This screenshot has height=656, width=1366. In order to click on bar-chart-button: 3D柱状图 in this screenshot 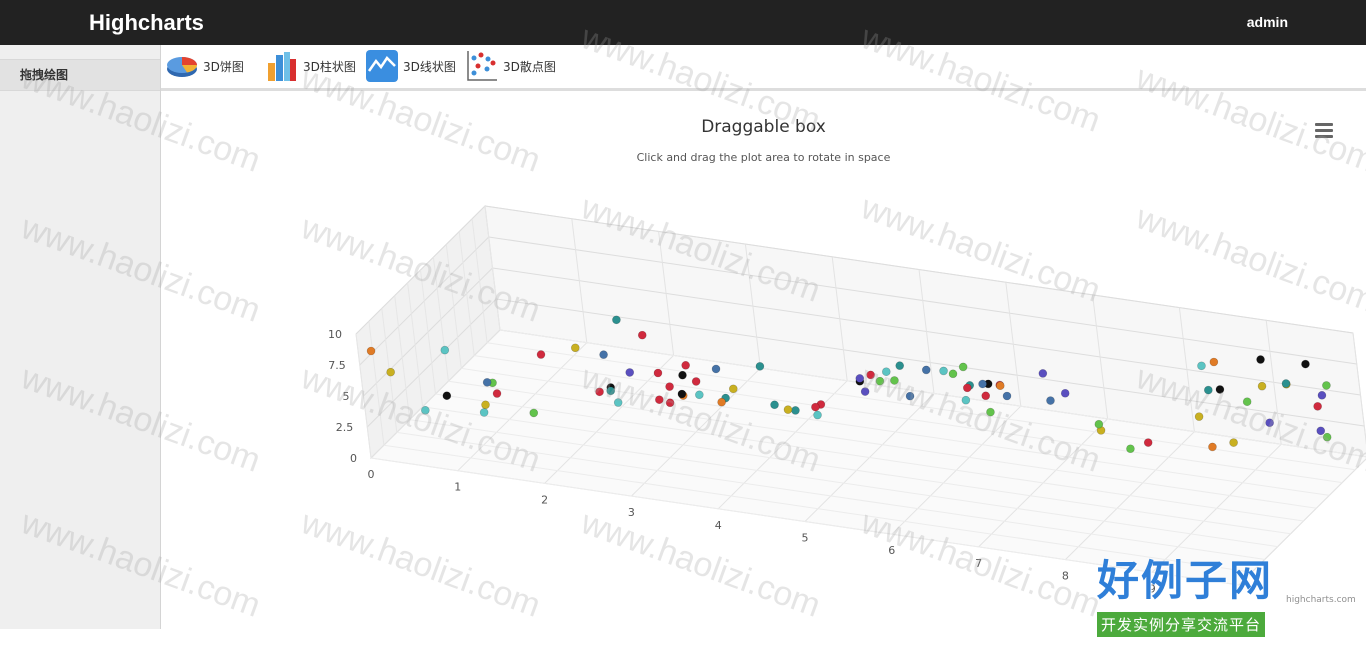, I will do `click(310, 66)`.